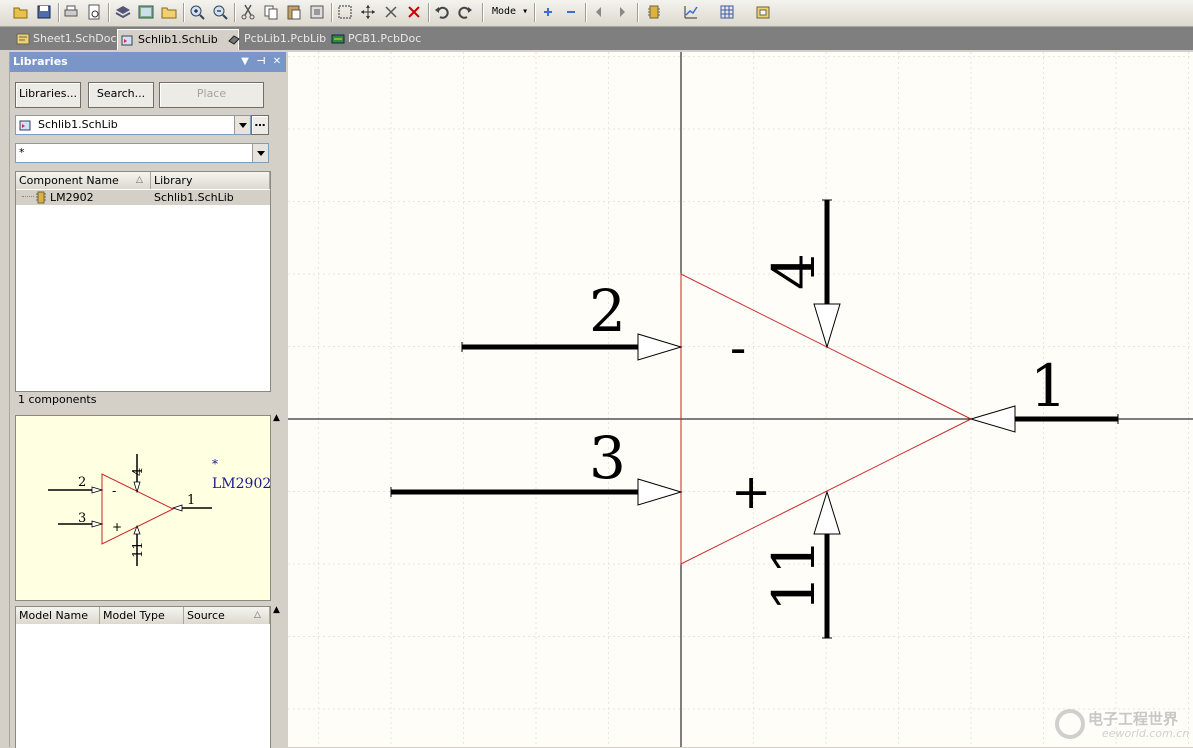 This screenshot has width=1193, height=748. I want to click on panel-header: Libraries ▼ ⊣ ✕, so click(148, 62).